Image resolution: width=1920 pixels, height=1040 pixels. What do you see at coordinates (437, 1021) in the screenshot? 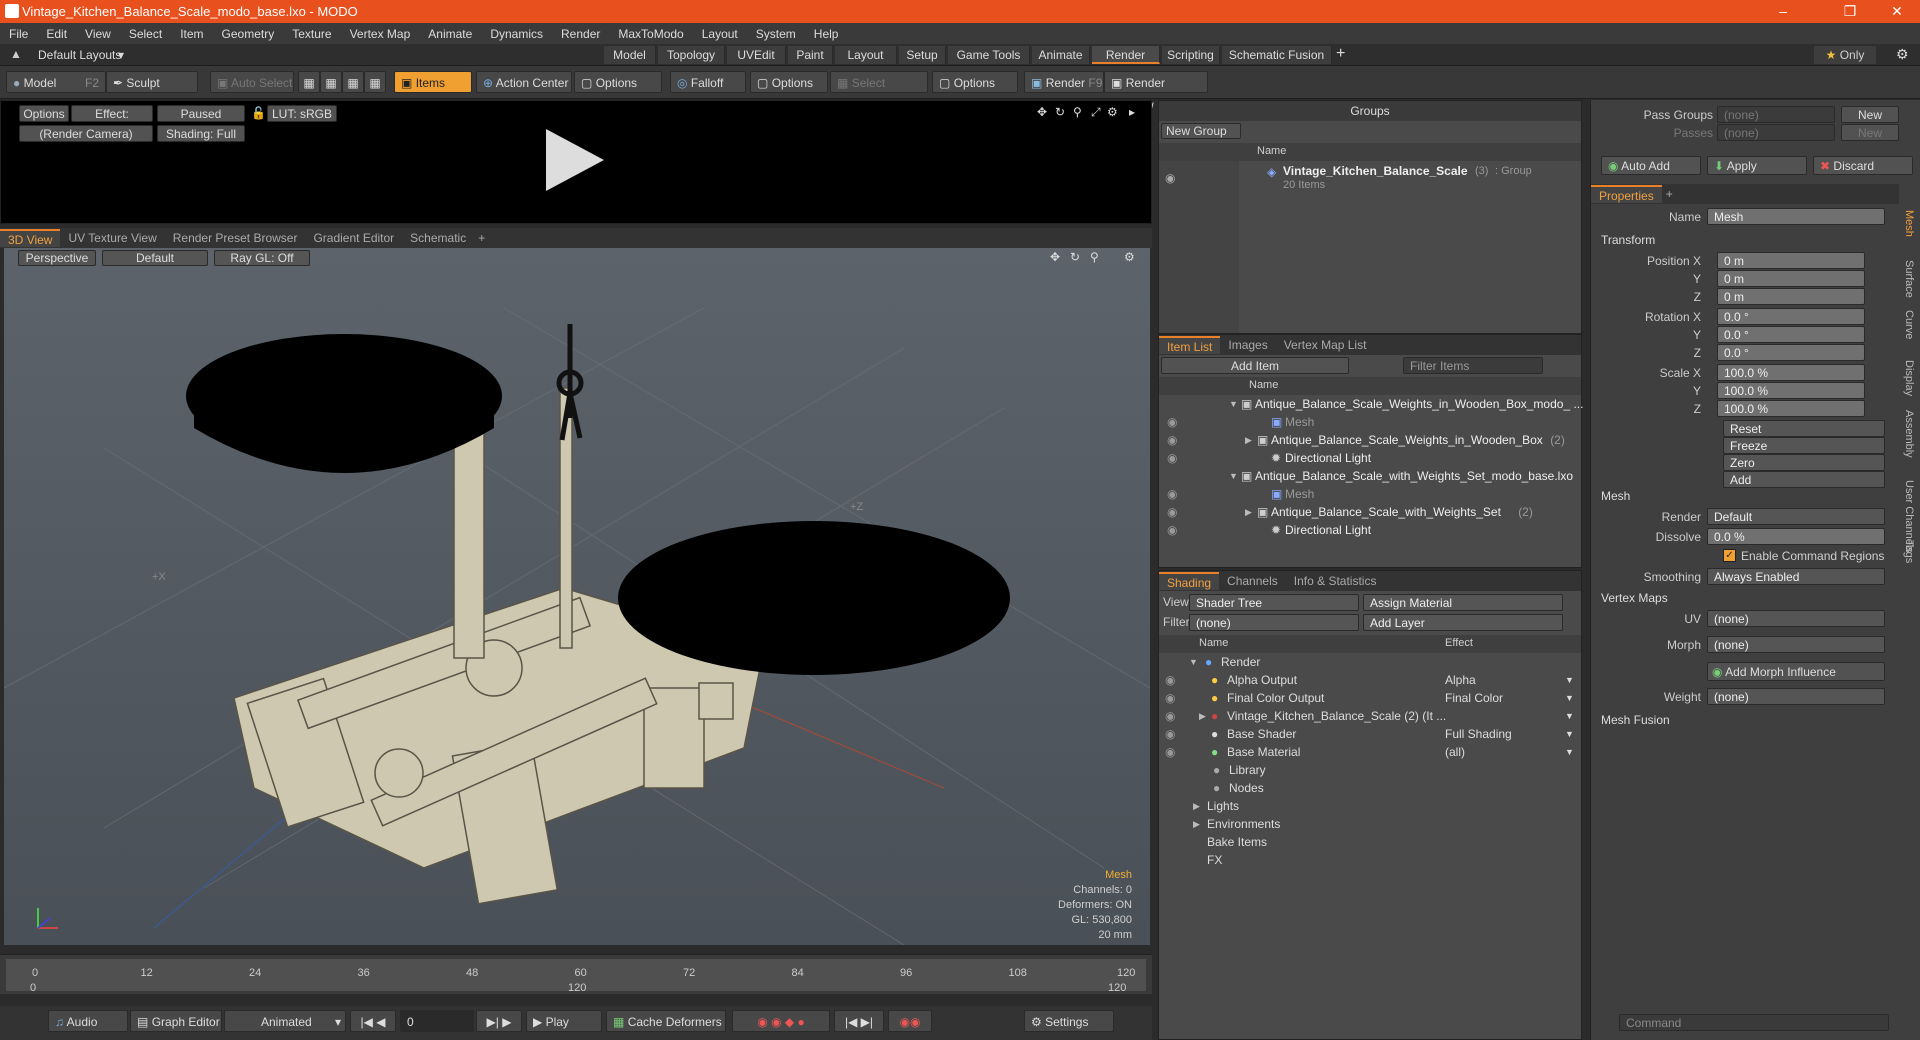
I see `current-frame-field: 0` at bounding box center [437, 1021].